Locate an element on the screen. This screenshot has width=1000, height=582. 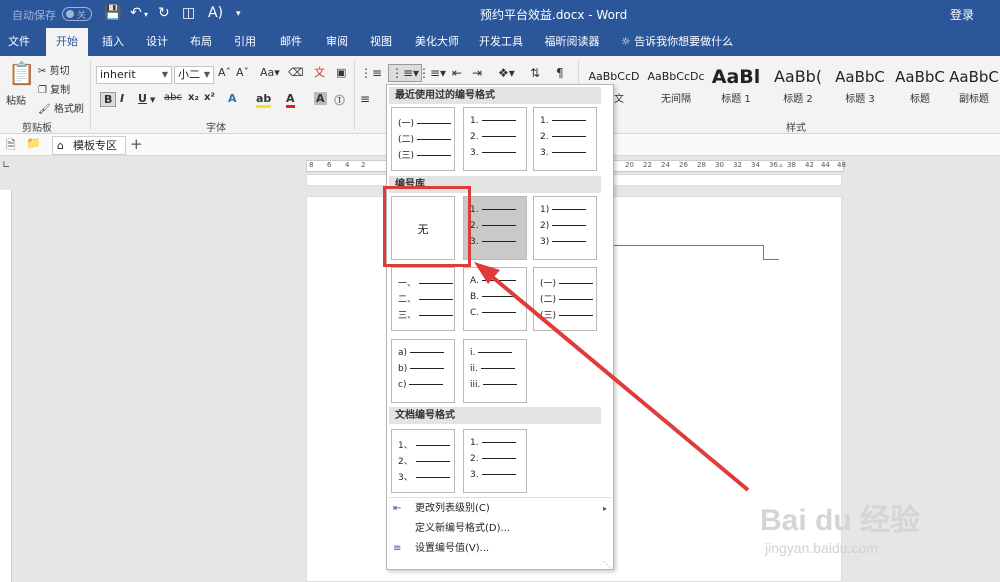
strikethrough-icon: abc is located at coordinates (173, 97).